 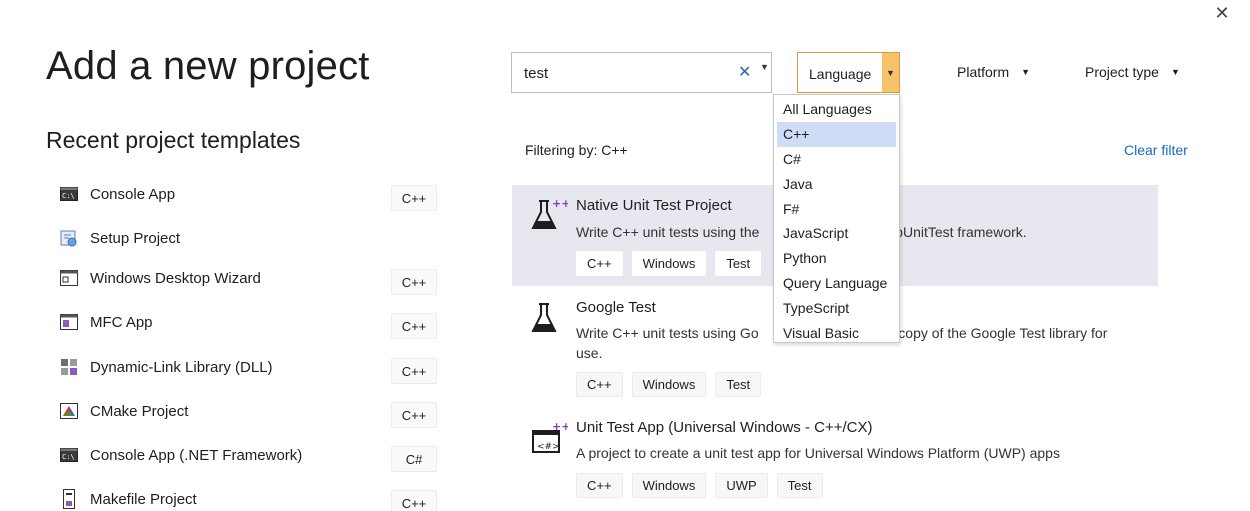 I want to click on recent-item-label: Console App, so click(x=133, y=194).